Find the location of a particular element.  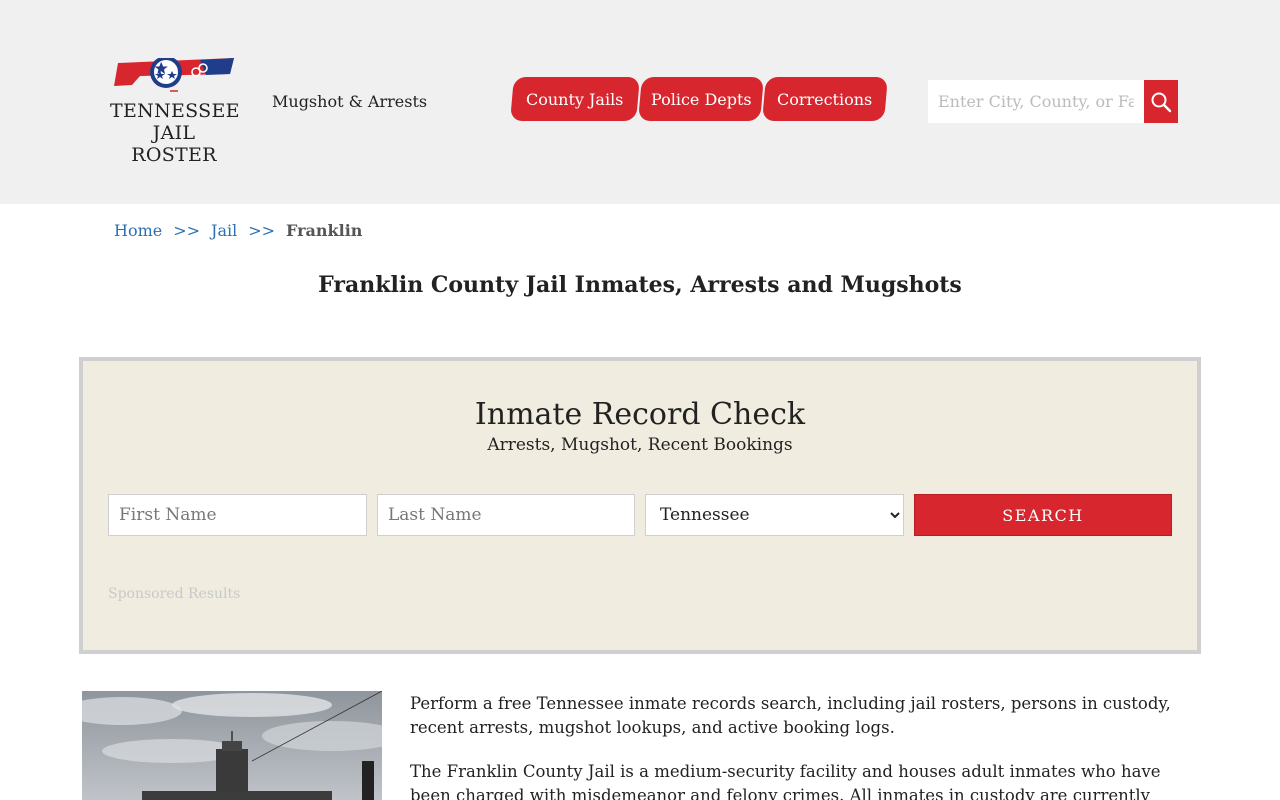

sponsored-results-label: Sponsored Results is located at coordinates (174, 594).